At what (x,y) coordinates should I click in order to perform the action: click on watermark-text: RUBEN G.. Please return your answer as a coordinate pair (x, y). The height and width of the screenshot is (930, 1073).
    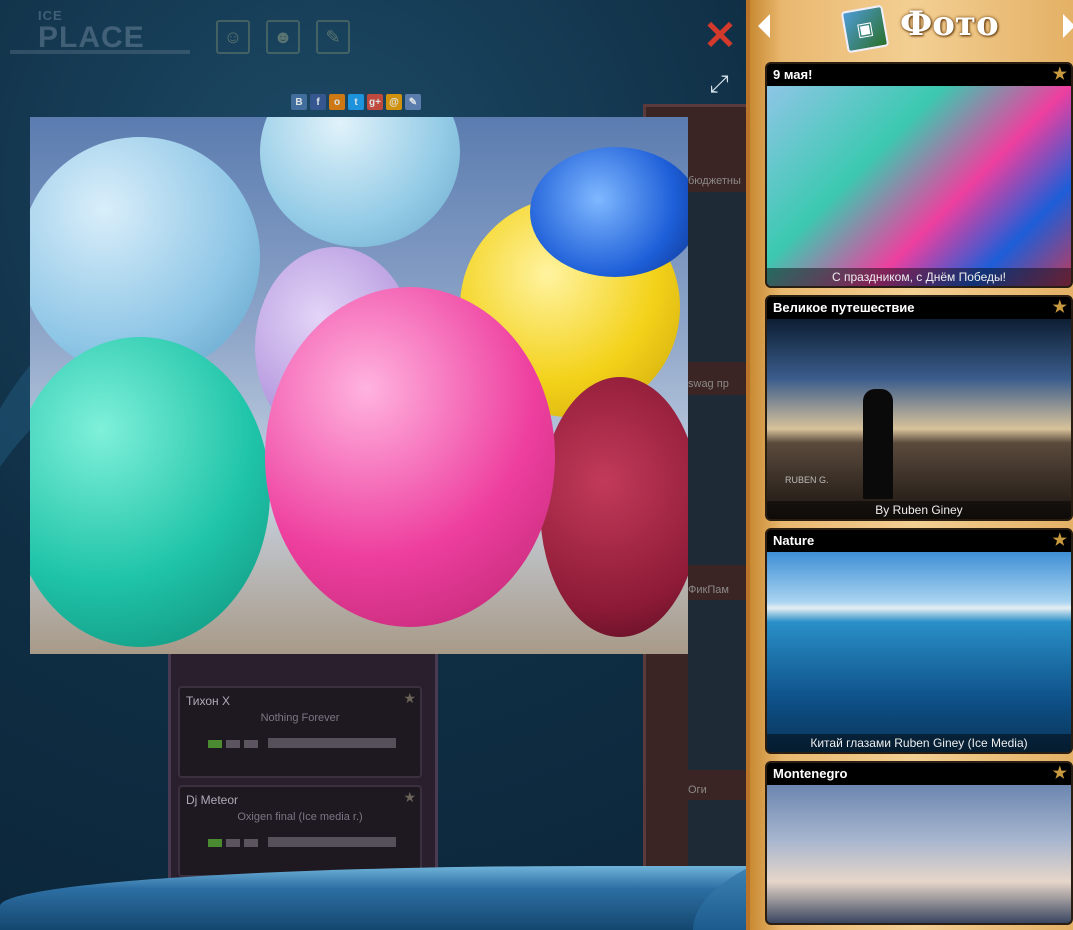
    Looking at the image, I should click on (807, 480).